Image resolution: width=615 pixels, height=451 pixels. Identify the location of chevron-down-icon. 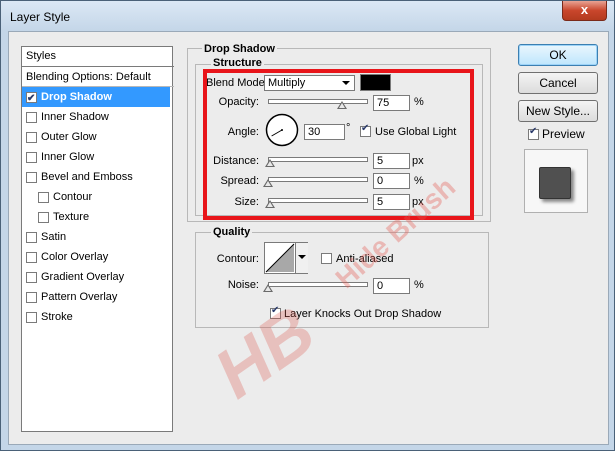
(302, 257).